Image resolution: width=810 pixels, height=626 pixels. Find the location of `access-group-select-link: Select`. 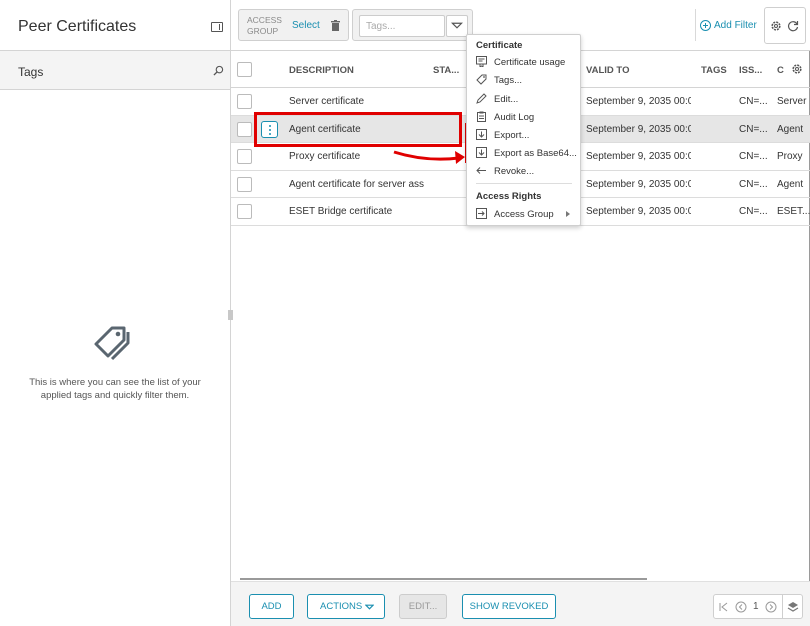

access-group-select-link: Select is located at coordinates (306, 25).